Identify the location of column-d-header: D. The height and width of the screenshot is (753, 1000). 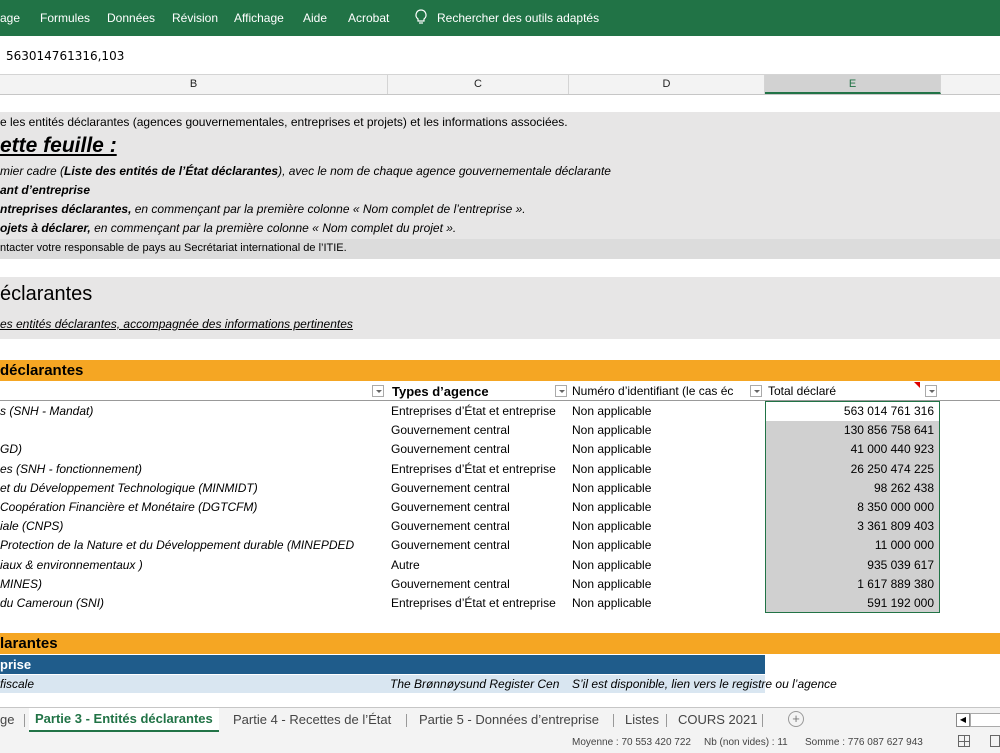
(667, 84).